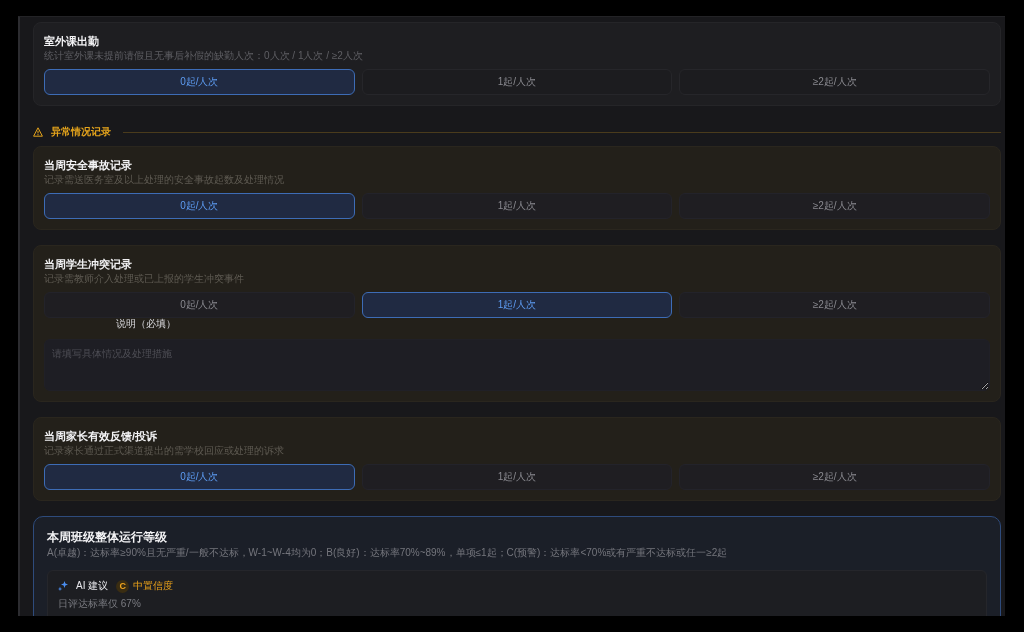 This screenshot has width=1024, height=632. I want to click on warning-icon, so click(38, 132).